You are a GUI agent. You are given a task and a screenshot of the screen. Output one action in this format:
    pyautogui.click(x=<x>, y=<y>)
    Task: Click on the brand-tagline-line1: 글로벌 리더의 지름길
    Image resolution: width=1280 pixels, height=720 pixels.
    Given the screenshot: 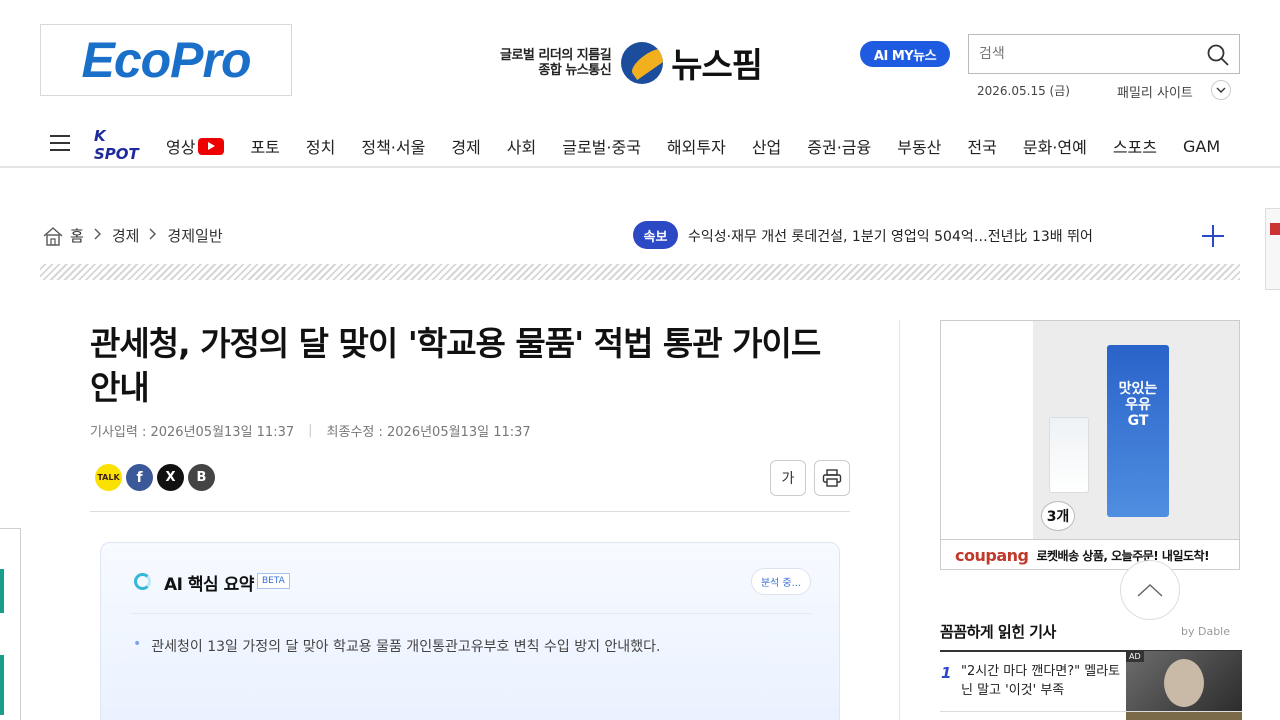 What is the action you would take?
    pyautogui.click(x=556, y=55)
    